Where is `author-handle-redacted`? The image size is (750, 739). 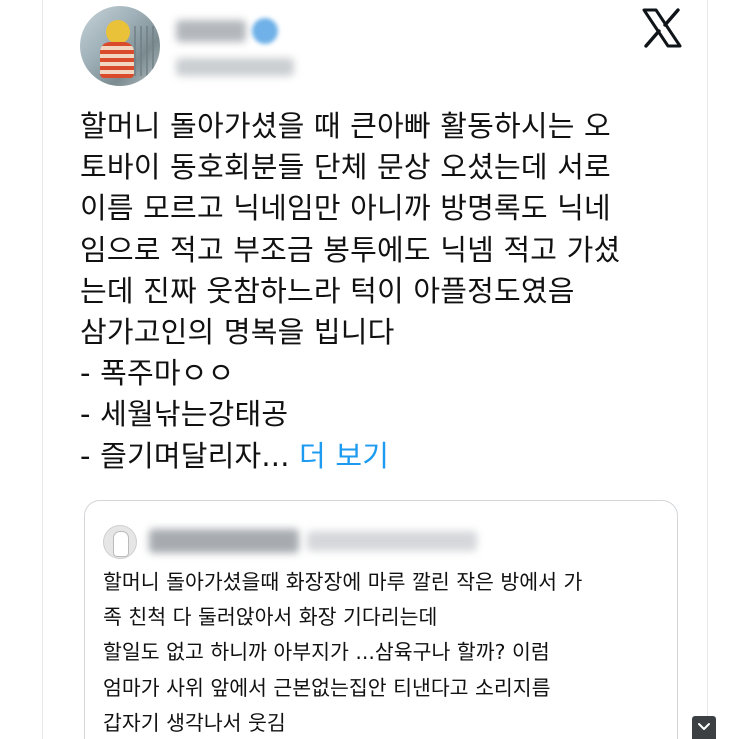
author-handle-redacted is located at coordinates (235, 67).